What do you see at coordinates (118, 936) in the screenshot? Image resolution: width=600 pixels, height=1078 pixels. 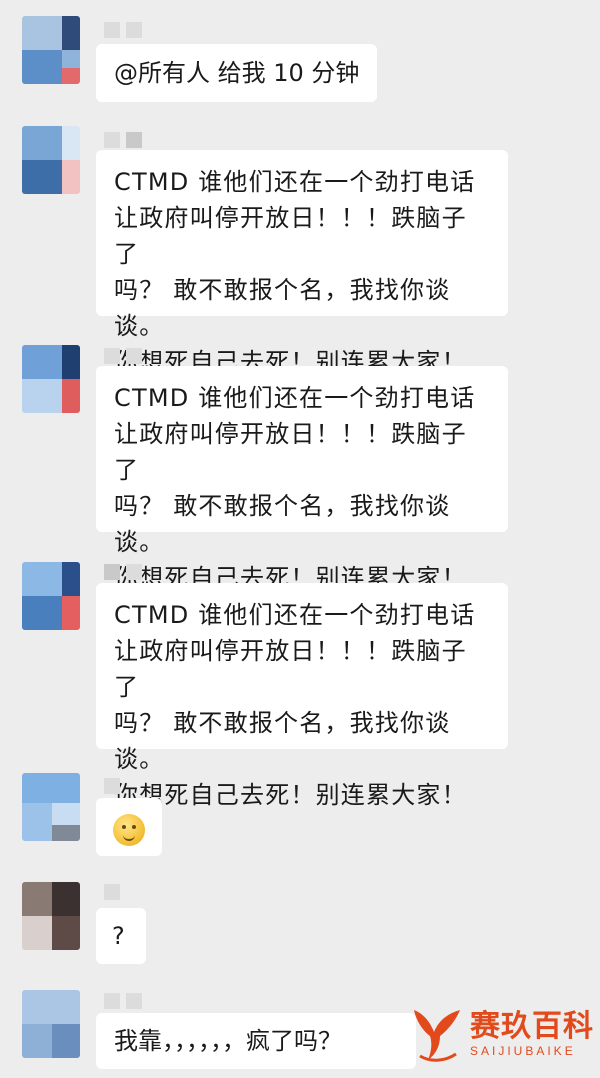 I see `message-text: ?` at bounding box center [118, 936].